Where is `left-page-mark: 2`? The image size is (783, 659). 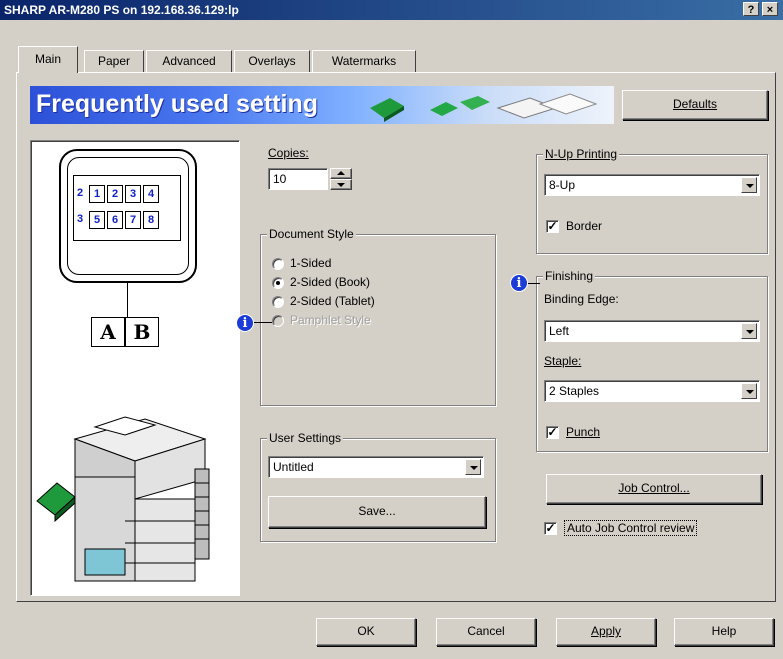
left-page-mark: 2 is located at coordinates (80, 193).